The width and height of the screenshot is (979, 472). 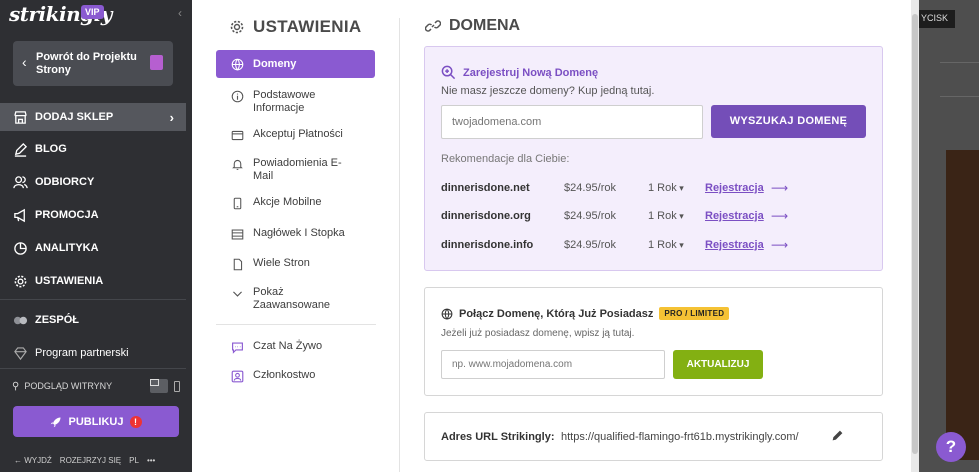 I want to click on menu-label: Podstawowe Informacje, so click(x=284, y=101).